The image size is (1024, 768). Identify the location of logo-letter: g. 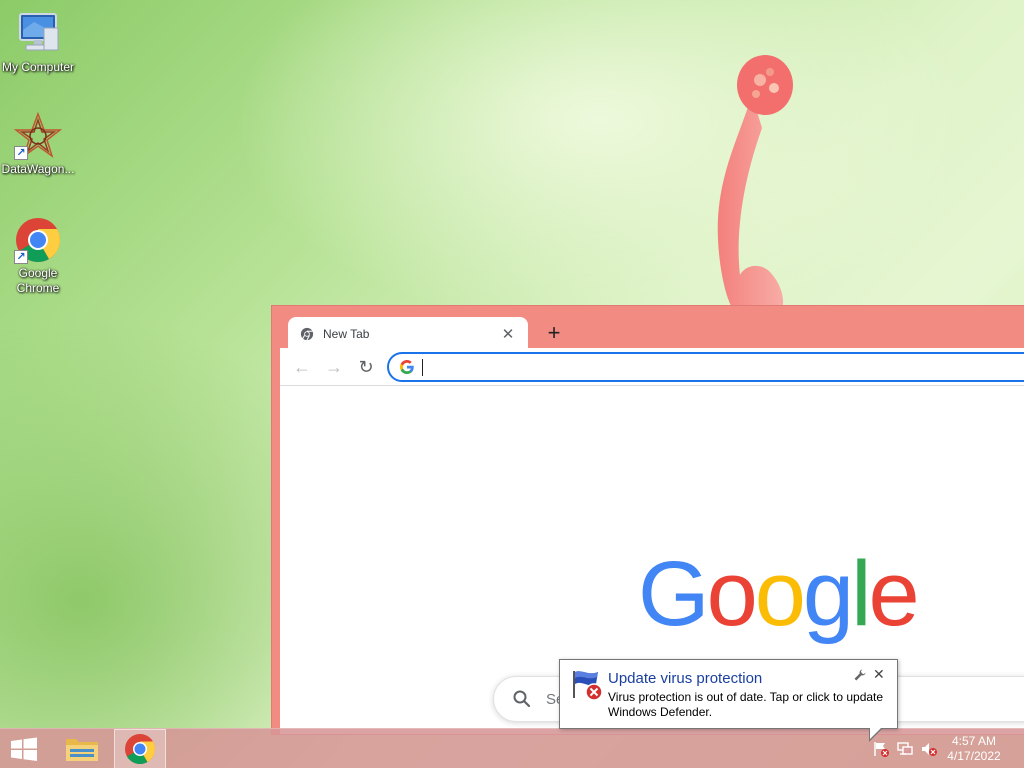
(828, 594).